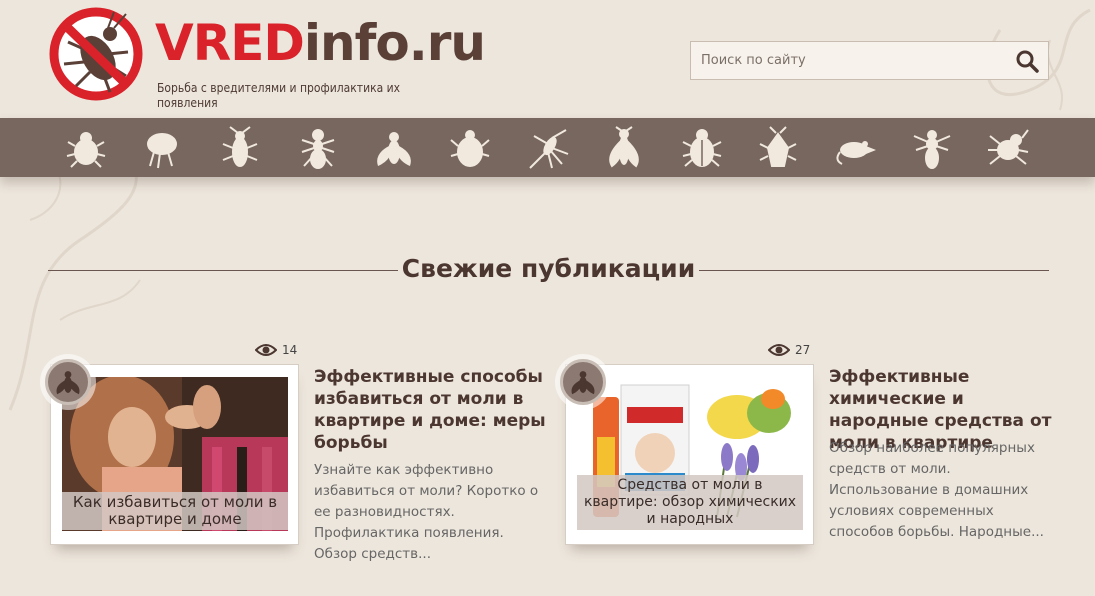  Describe the element at coordinates (96, 54) in the screenshot. I see `no-cockroach-logo-icon` at that location.